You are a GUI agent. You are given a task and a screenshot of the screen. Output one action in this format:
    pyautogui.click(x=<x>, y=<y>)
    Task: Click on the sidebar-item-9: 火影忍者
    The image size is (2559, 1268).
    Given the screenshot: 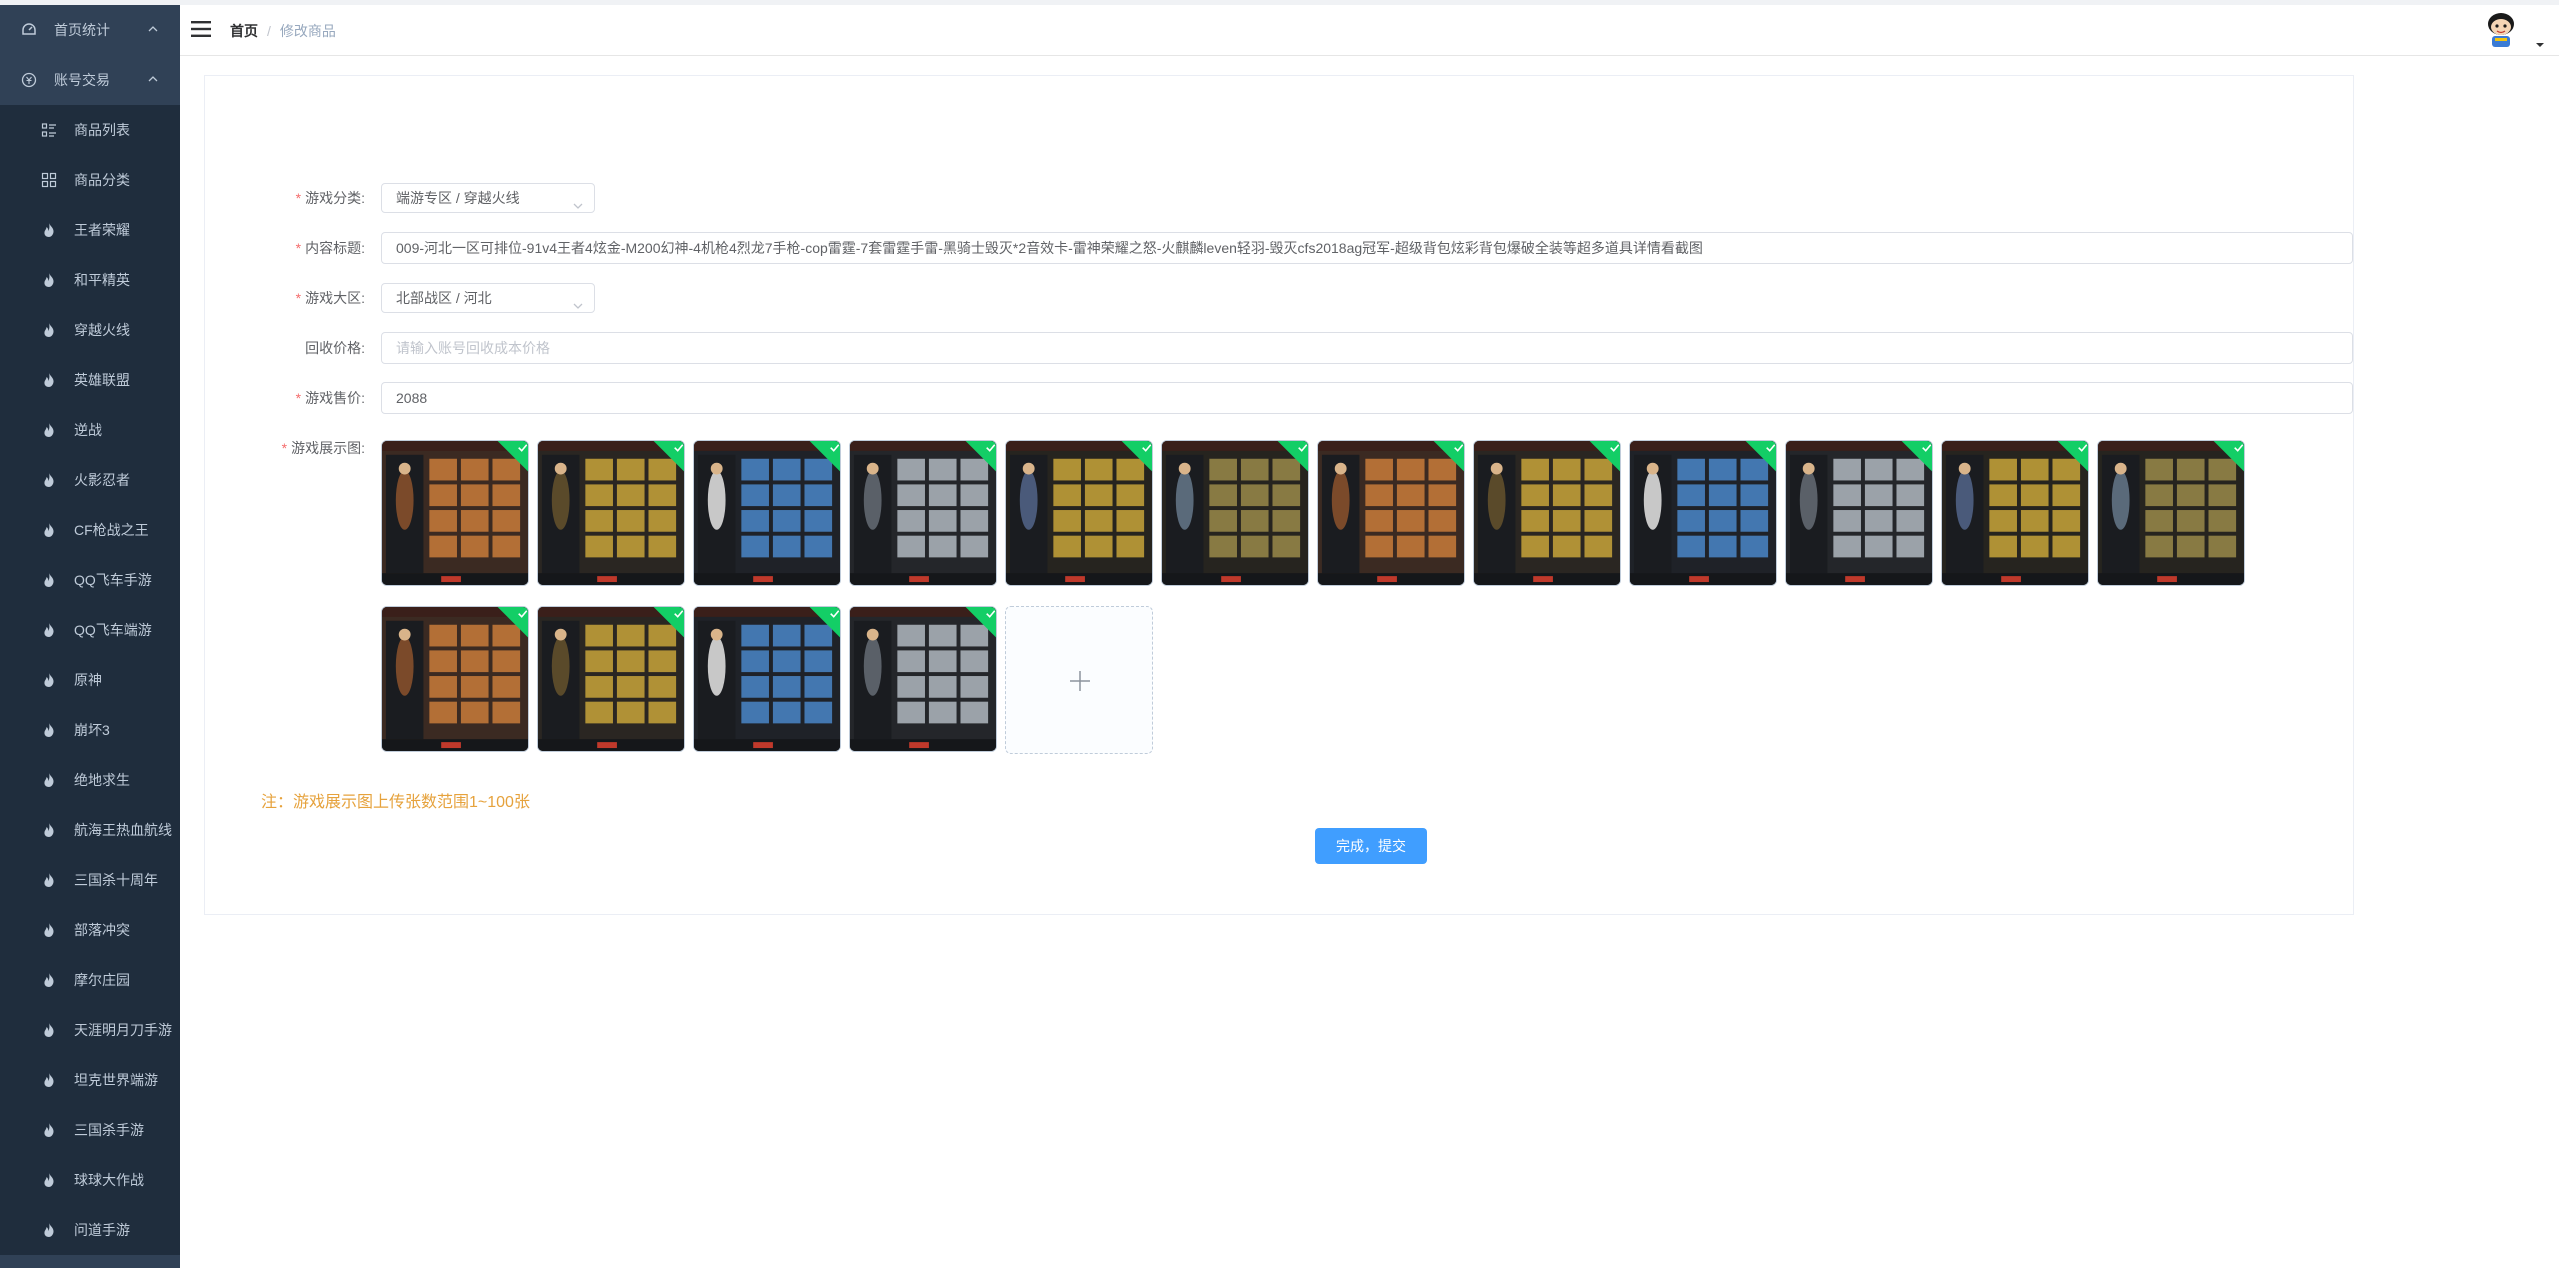 What is the action you would take?
    pyautogui.click(x=90, y=480)
    